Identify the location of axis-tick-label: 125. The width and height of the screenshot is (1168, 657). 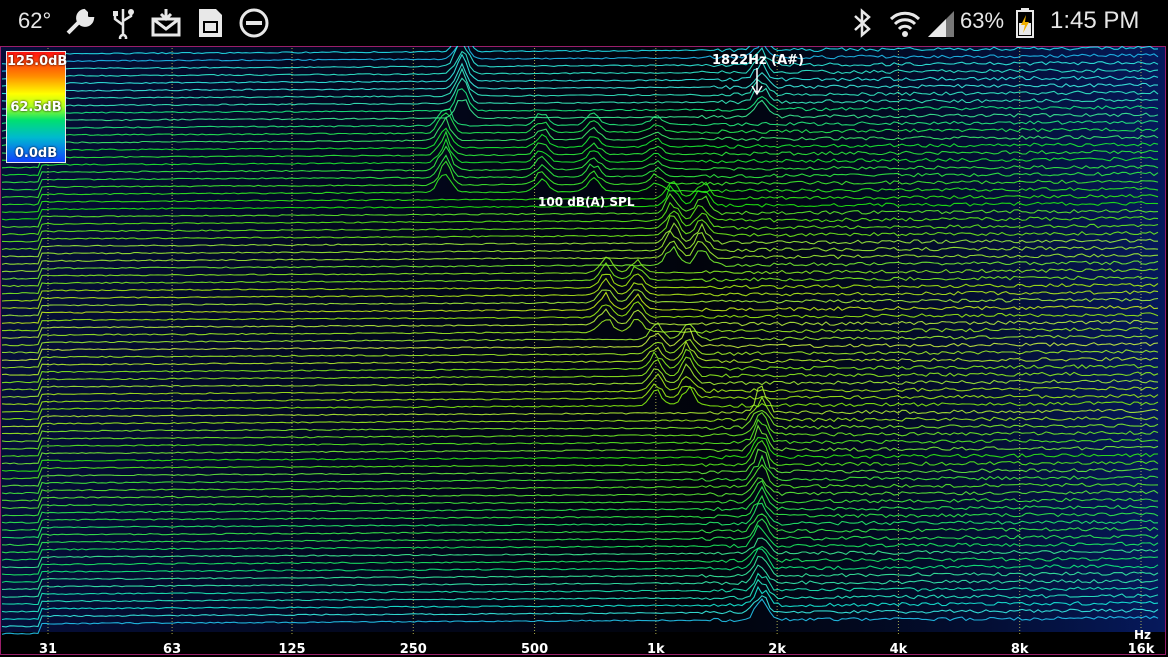
(291, 649).